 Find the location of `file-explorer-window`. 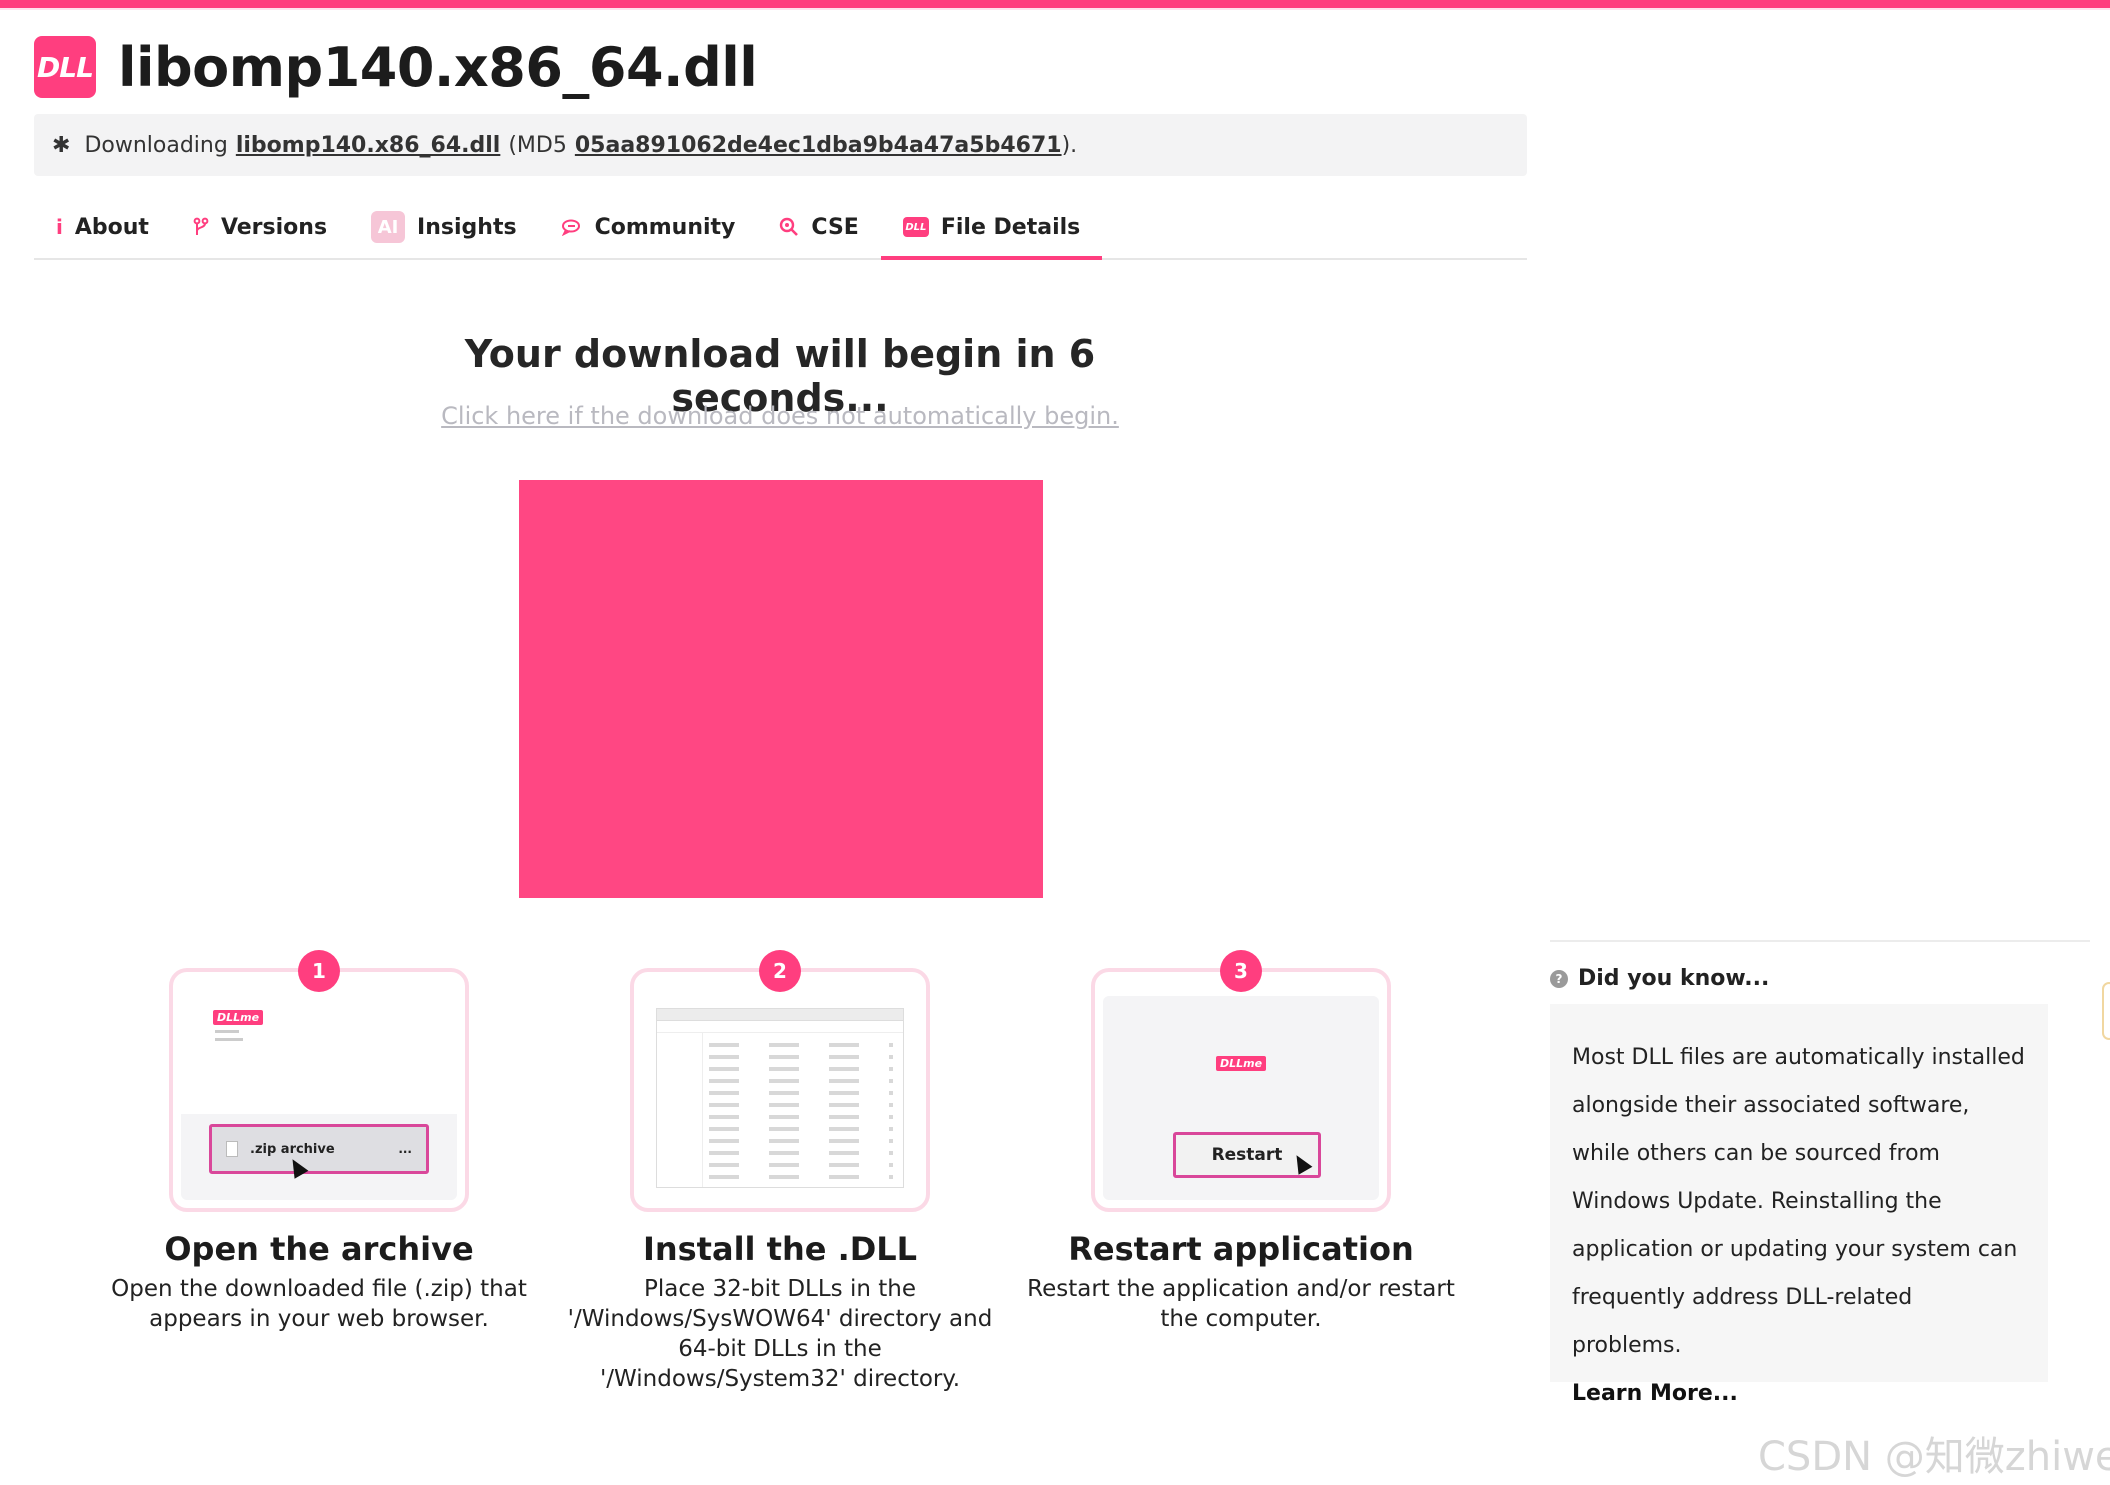

file-explorer-window is located at coordinates (780, 1098).